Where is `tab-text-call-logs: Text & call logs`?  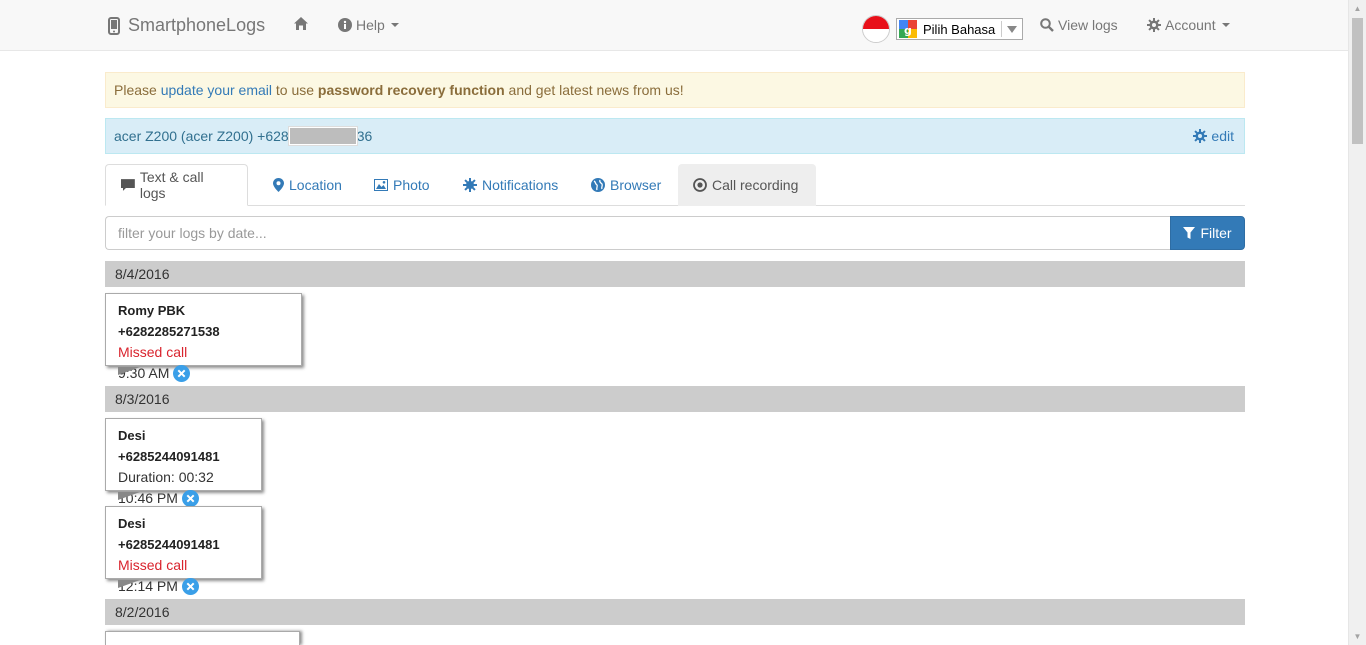 tab-text-call-logs: Text & call logs is located at coordinates (176, 185).